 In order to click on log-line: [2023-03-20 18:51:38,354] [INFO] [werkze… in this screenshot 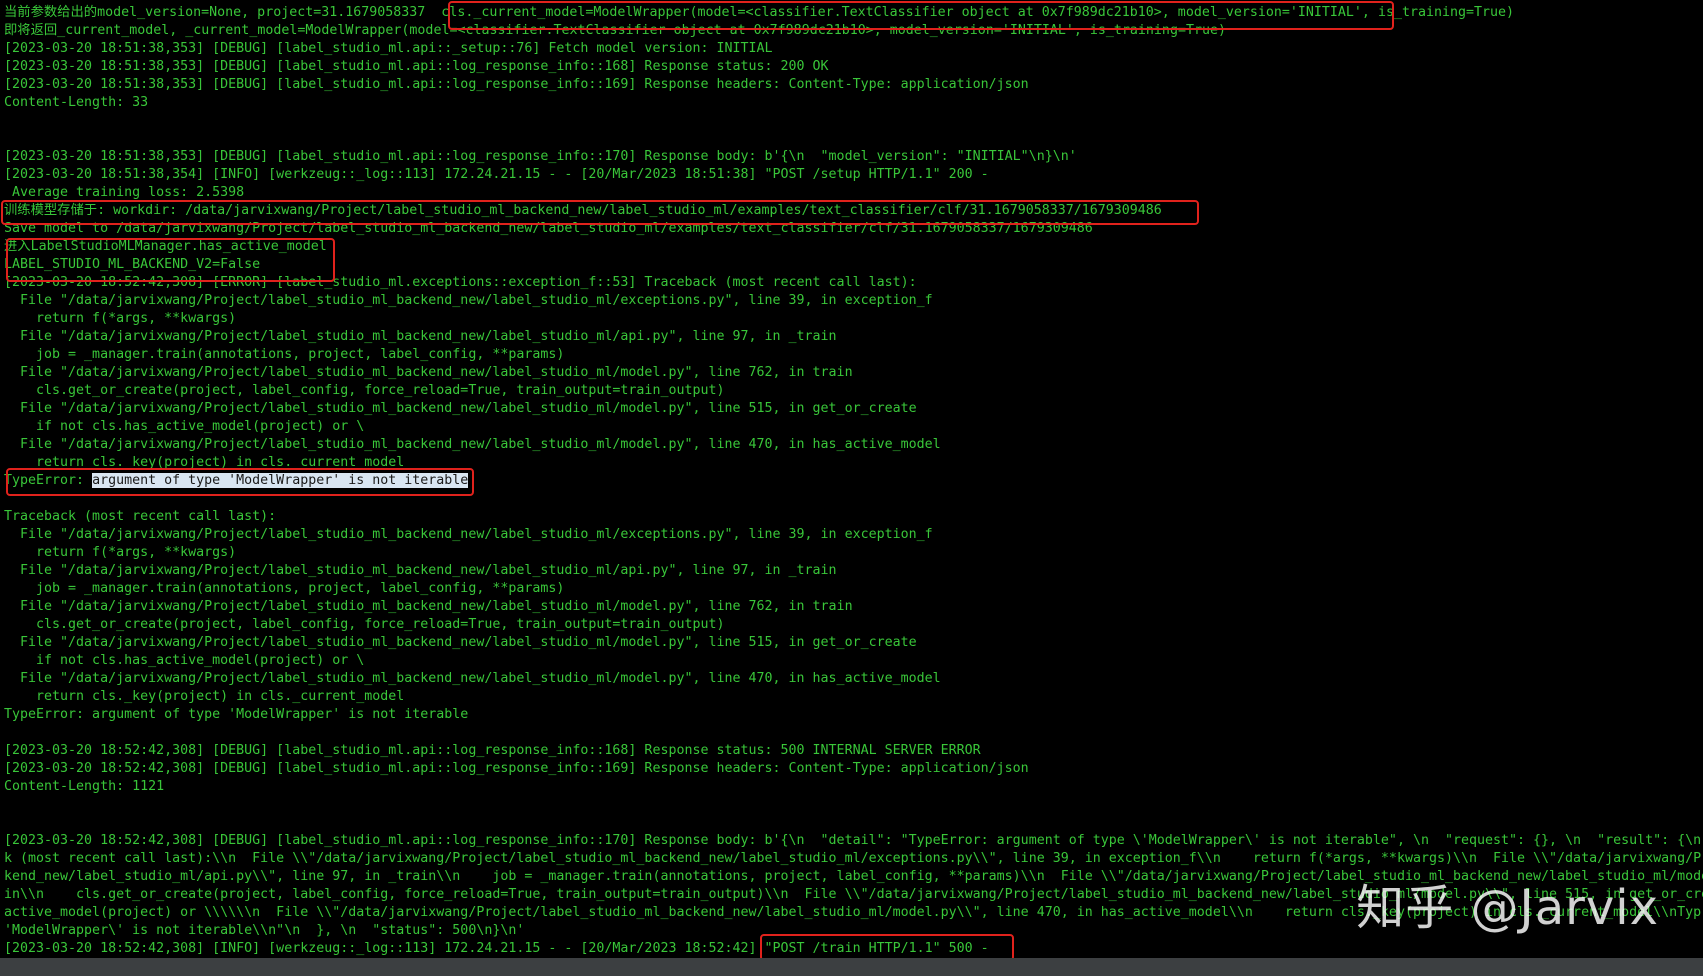, I will do `click(496, 174)`.